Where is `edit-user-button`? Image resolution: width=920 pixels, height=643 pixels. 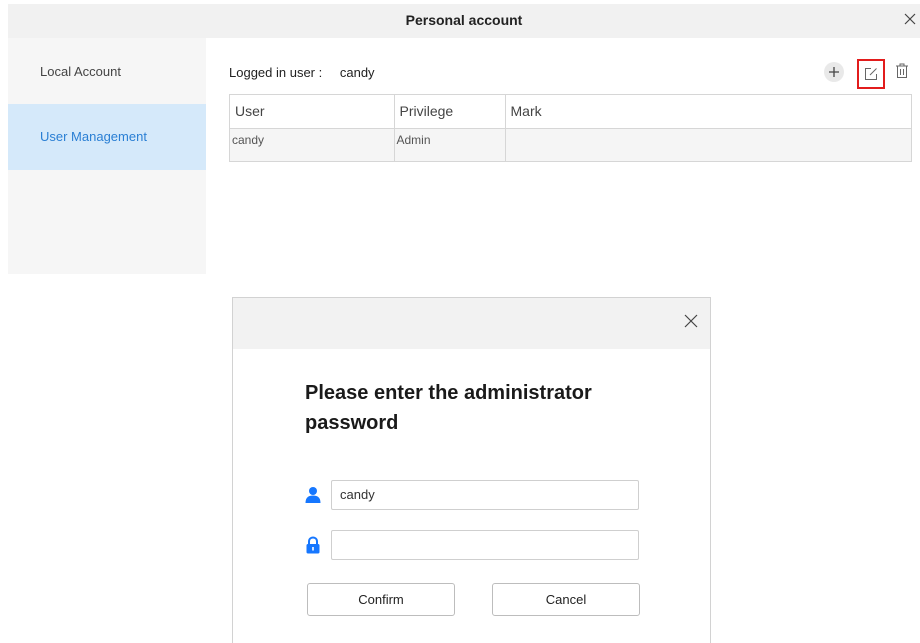 edit-user-button is located at coordinates (871, 74).